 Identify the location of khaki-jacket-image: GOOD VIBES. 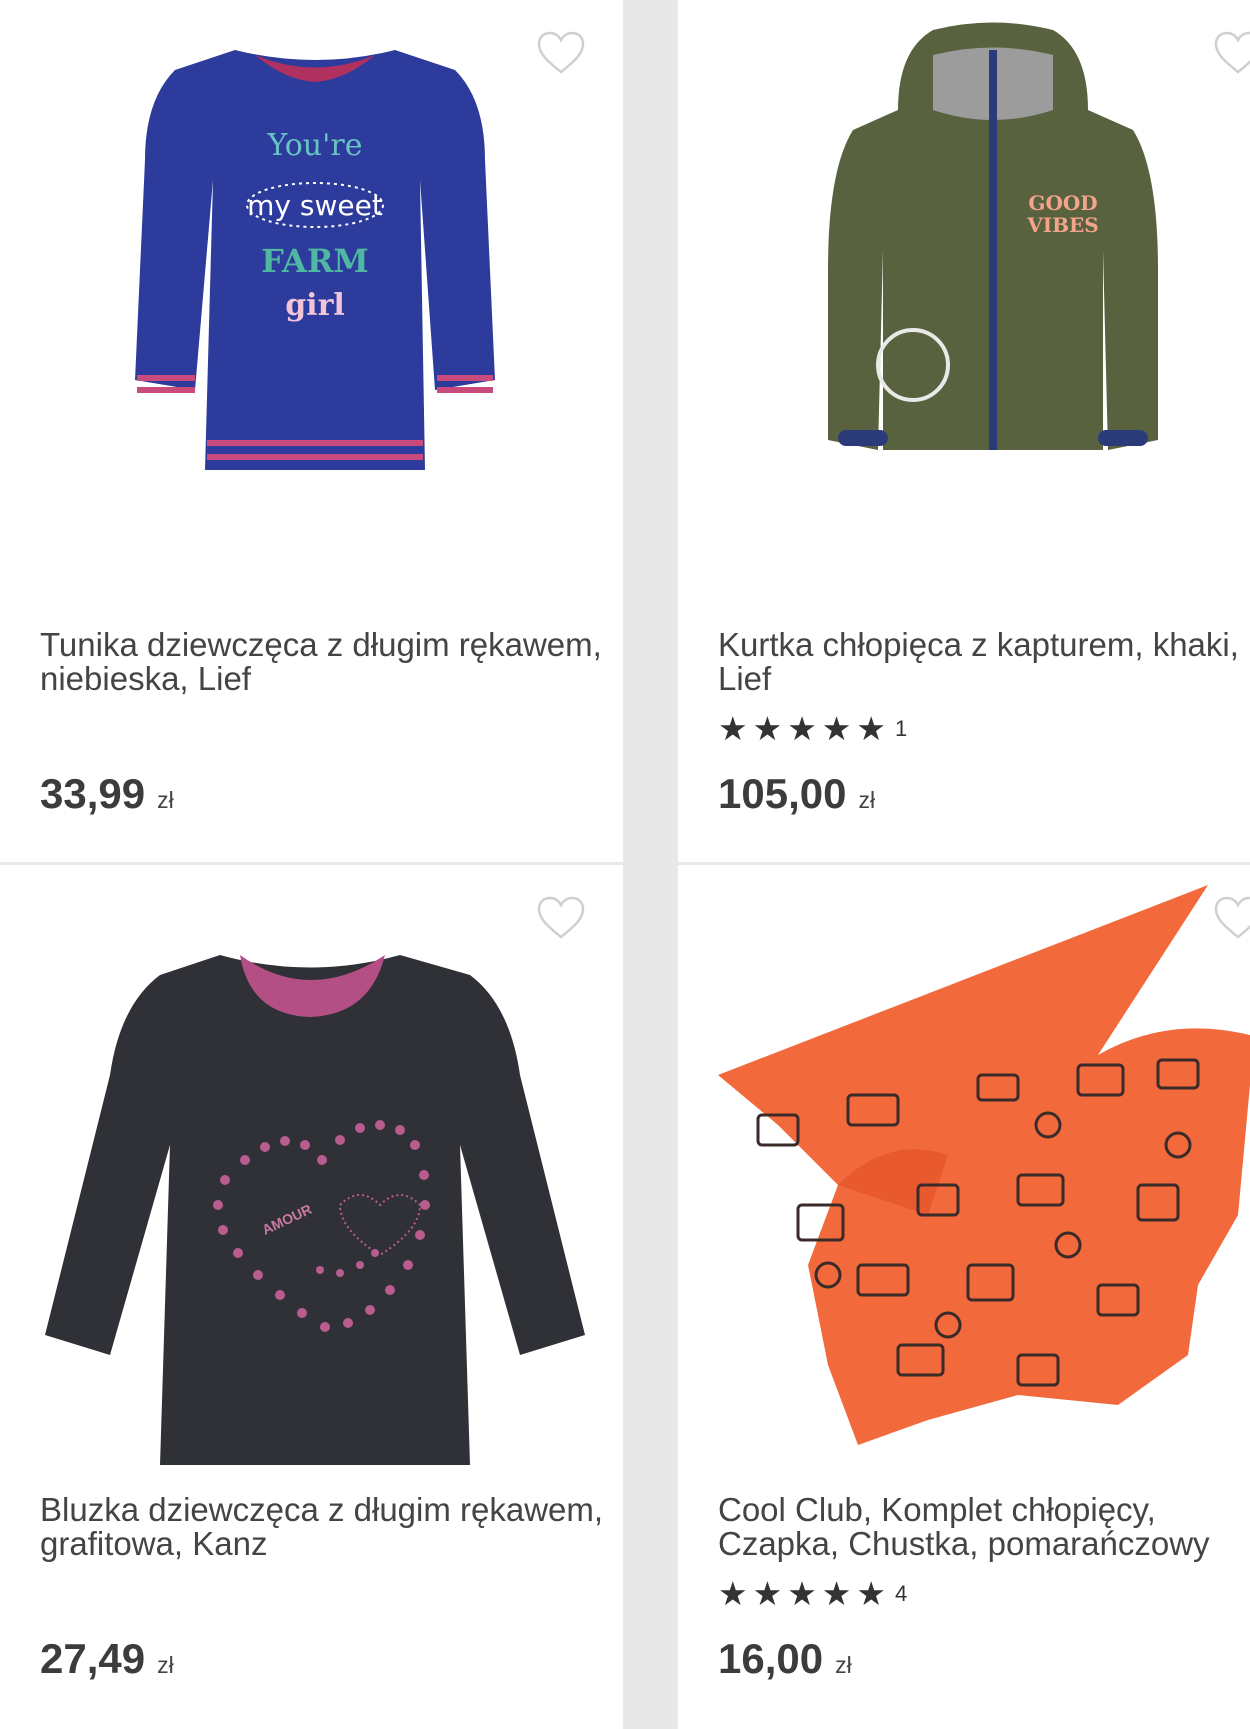
(993, 245).